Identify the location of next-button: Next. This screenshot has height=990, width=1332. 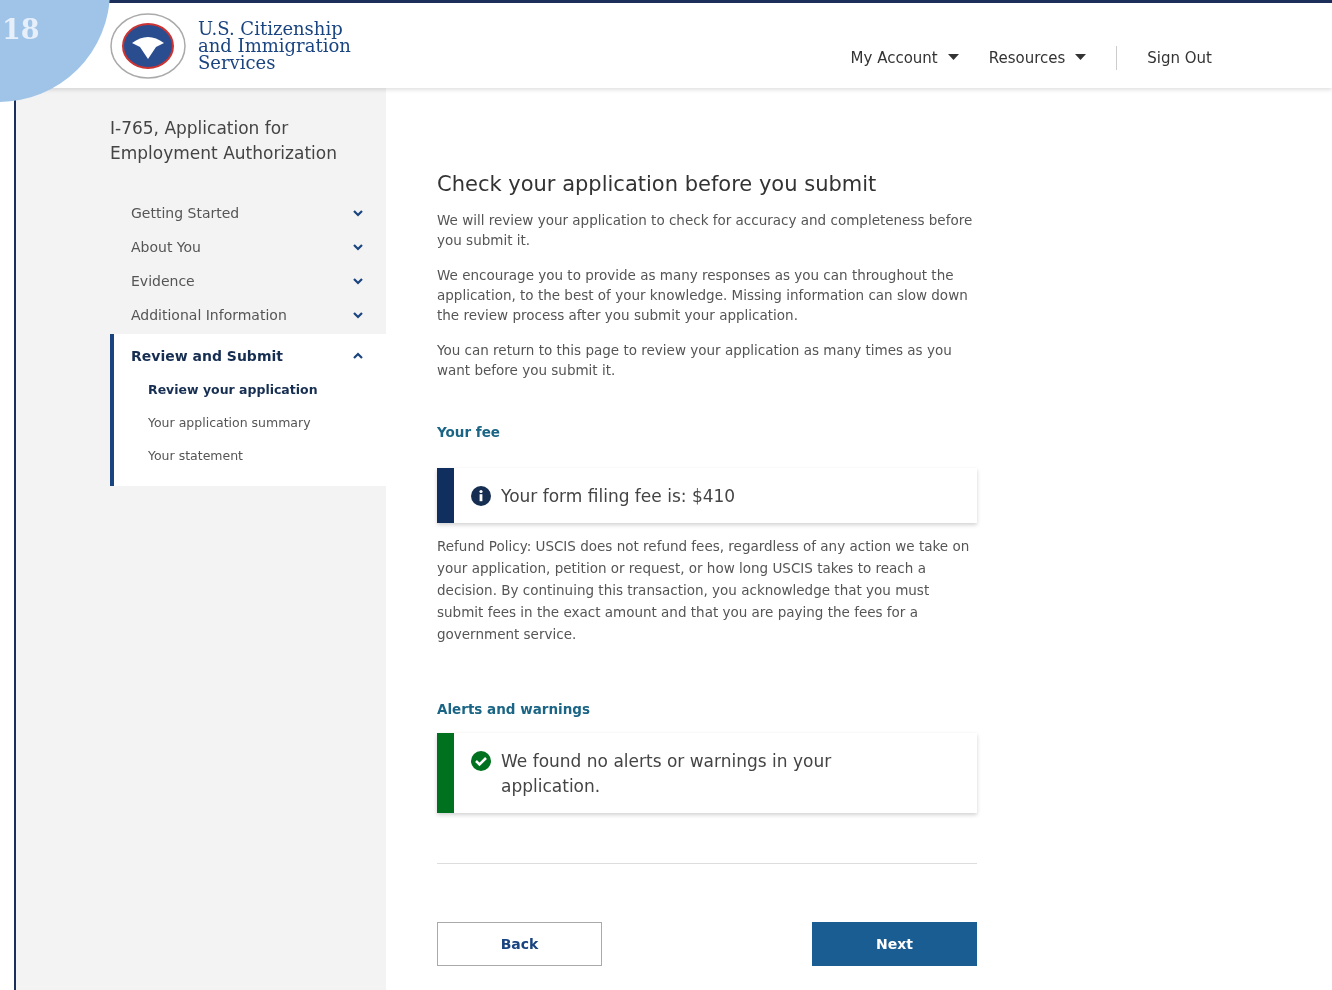
(894, 944).